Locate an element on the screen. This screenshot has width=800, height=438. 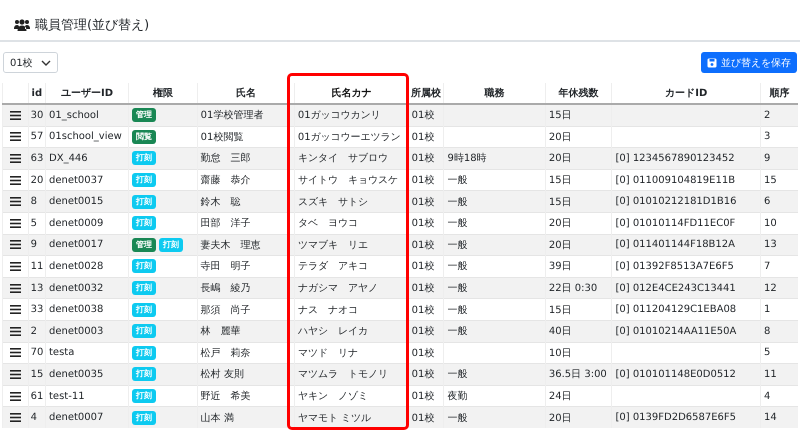
table-cell: 1 is located at coordinates (767, 310).